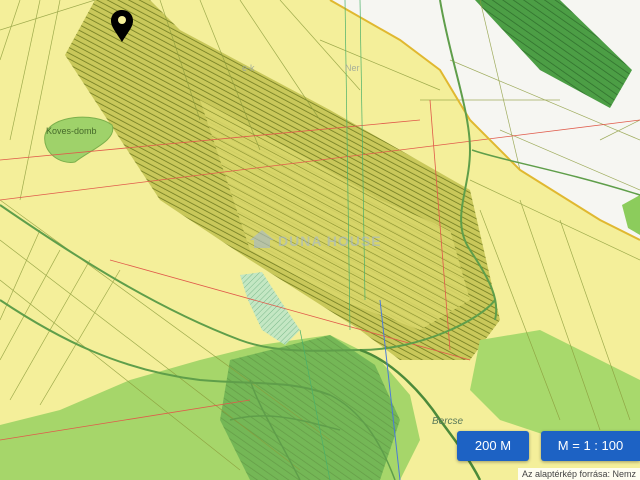 Image resolution: width=640 pixels, height=480 pixels. I want to click on watermark-text: DUNA HOUSE, so click(330, 241).